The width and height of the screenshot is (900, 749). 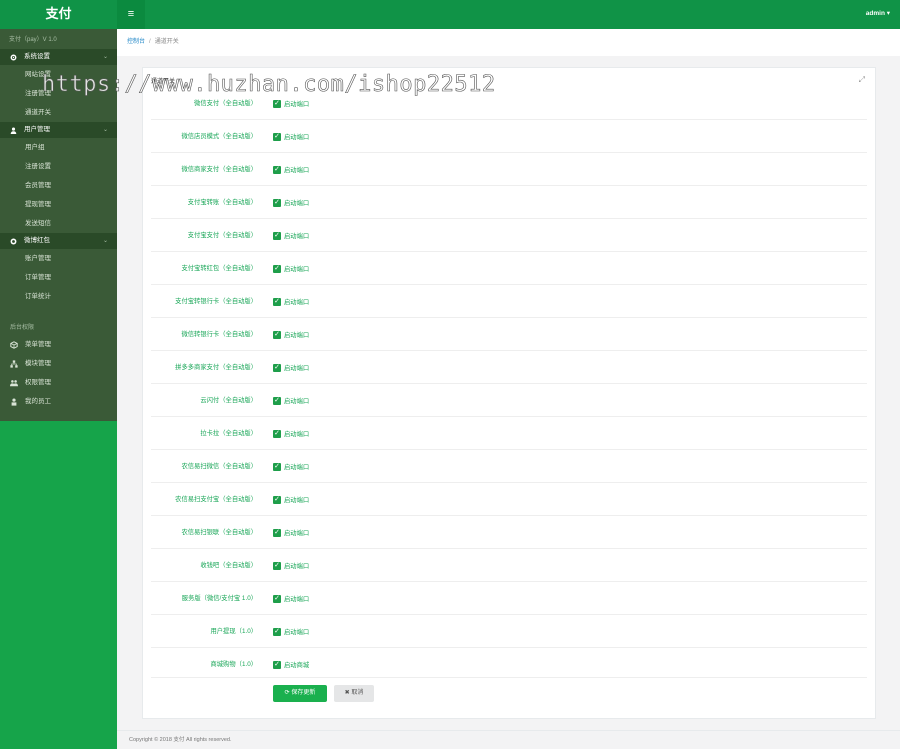 I want to click on channel-row: 支付宝转银行卡（全自动版） ✓ 启动端口, so click(x=509, y=301).